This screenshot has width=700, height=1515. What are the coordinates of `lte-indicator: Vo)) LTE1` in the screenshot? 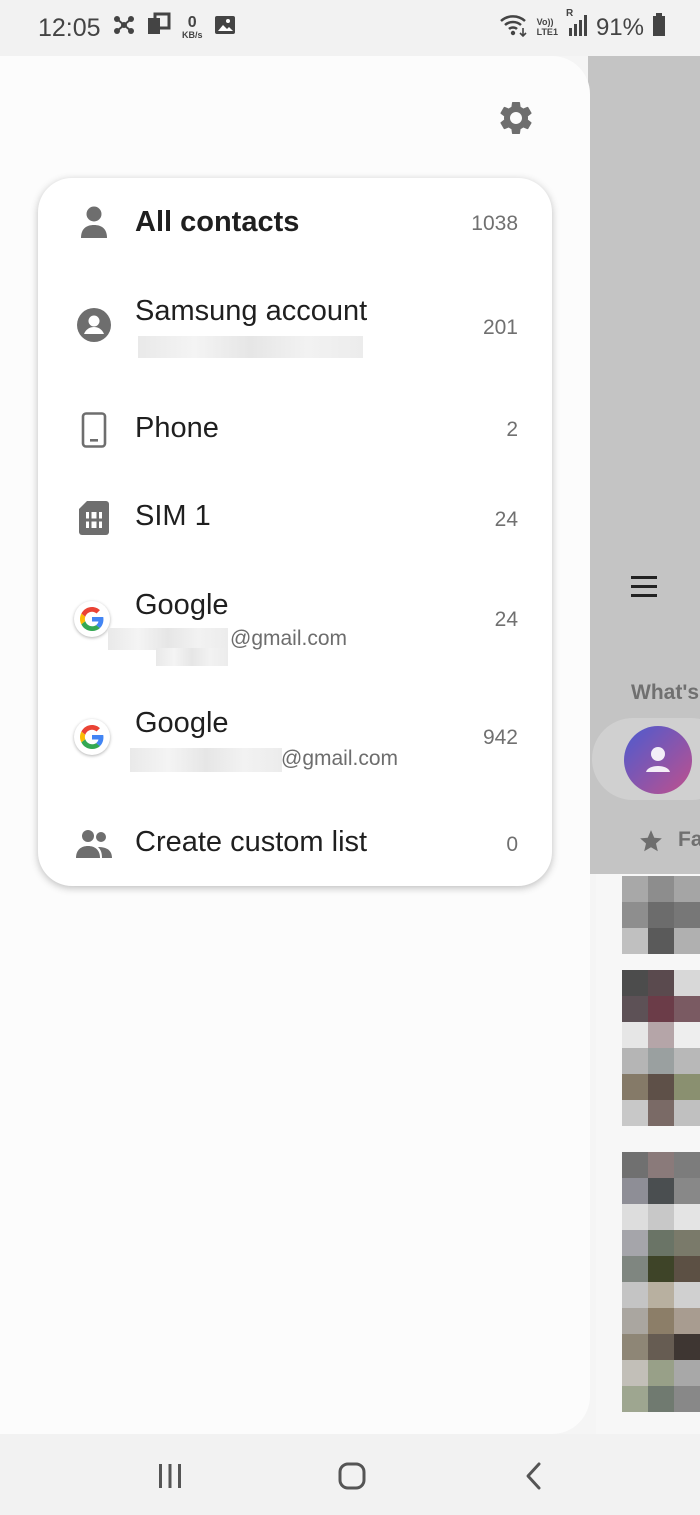 It's located at (547, 27).